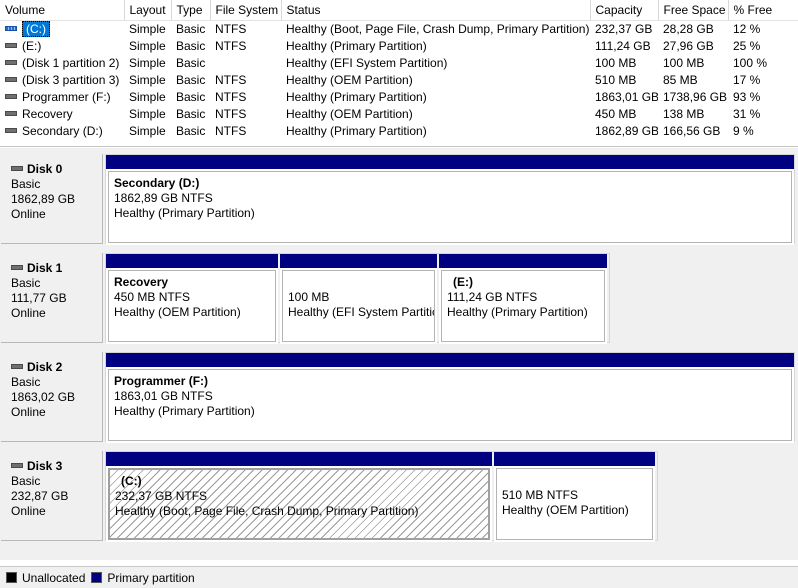 The height and width of the screenshot is (588, 798). Describe the element at coordinates (750, 62) in the screenshot. I see `percent-free-cell: 100 %` at that location.